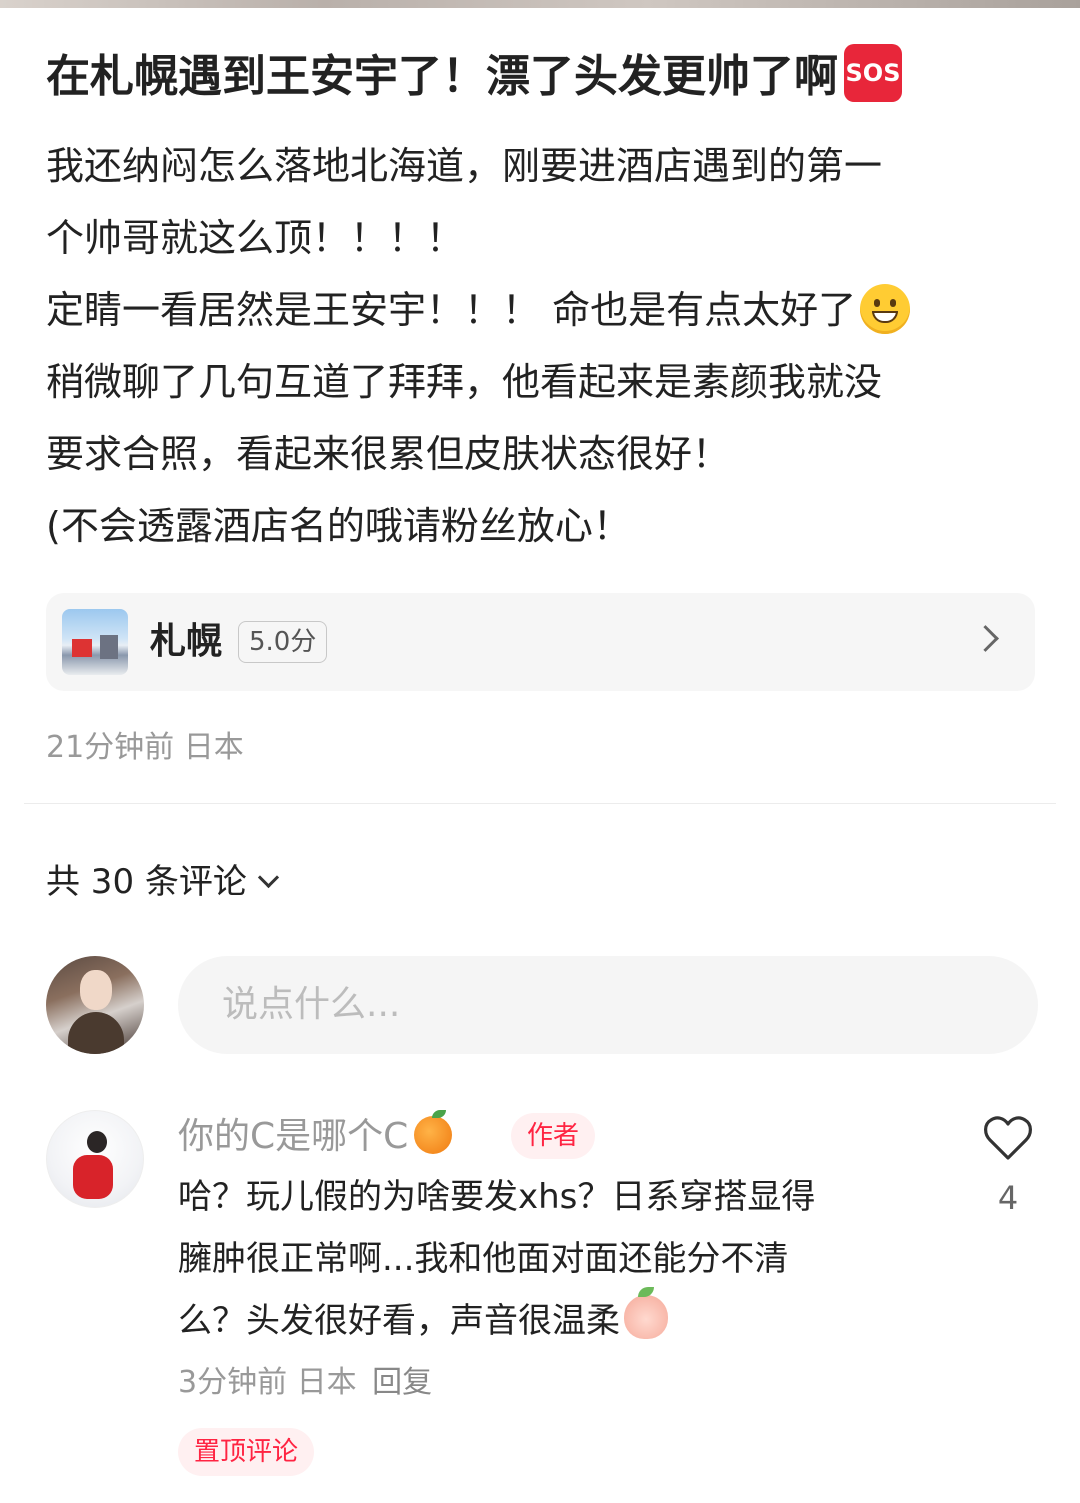 The width and height of the screenshot is (1080, 1503). I want to click on location-card: 札幌 5.0分, so click(540, 642).